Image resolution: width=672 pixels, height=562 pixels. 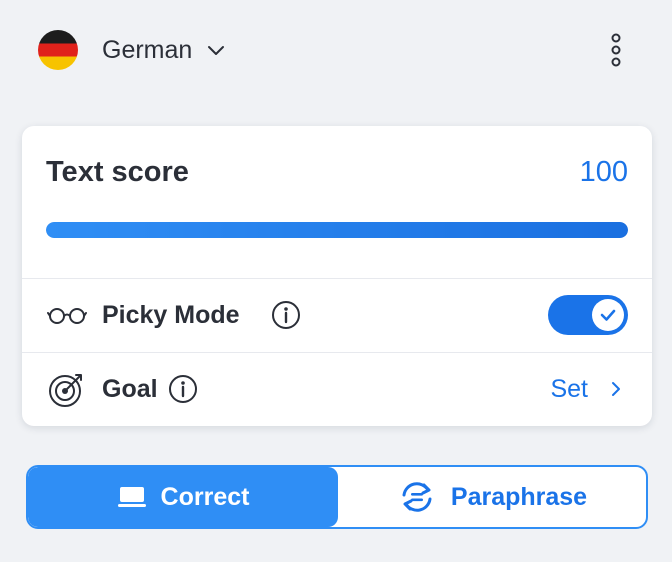 I want to click on mode-switch: Correct Paraphrase, so click(x=337, y=497).